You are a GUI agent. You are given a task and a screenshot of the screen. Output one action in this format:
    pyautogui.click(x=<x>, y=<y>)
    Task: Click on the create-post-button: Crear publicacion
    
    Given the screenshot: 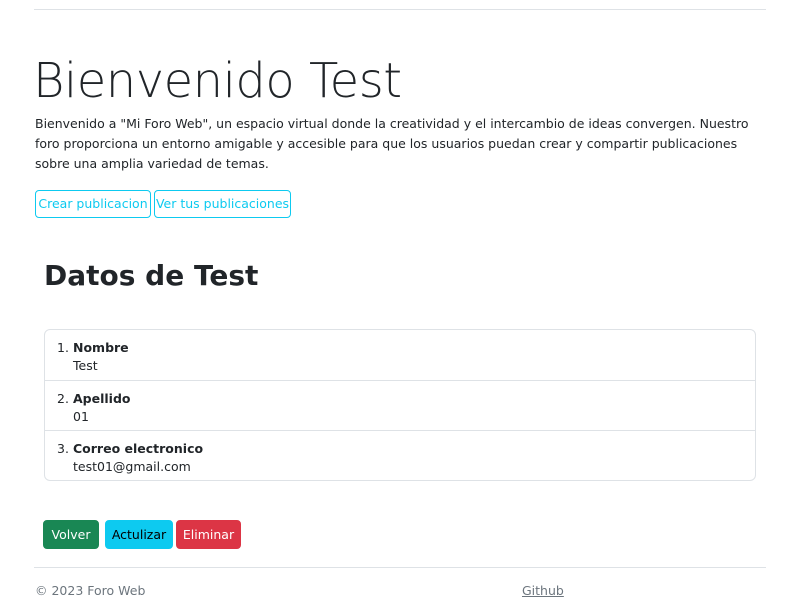 What is the action you would take?
    pyautogui.click(x=93, y=204)
    